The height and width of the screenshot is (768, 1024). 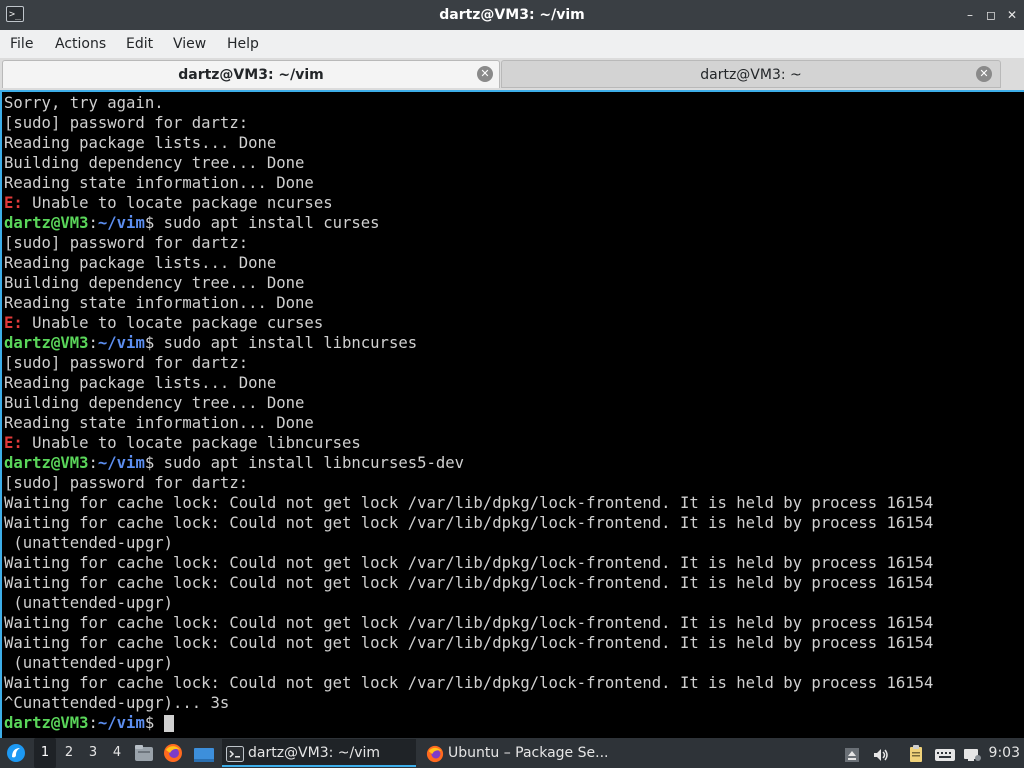 I want to click on window-titlebar: >_ dartz@VM3: ~/vim – ◻ ✕, so click(x=512, y=15).